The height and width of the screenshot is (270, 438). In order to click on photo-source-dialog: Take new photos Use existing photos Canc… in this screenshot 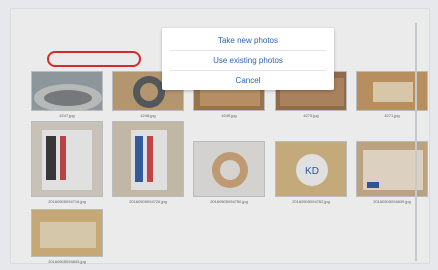, I will do `click(248, 59)`.